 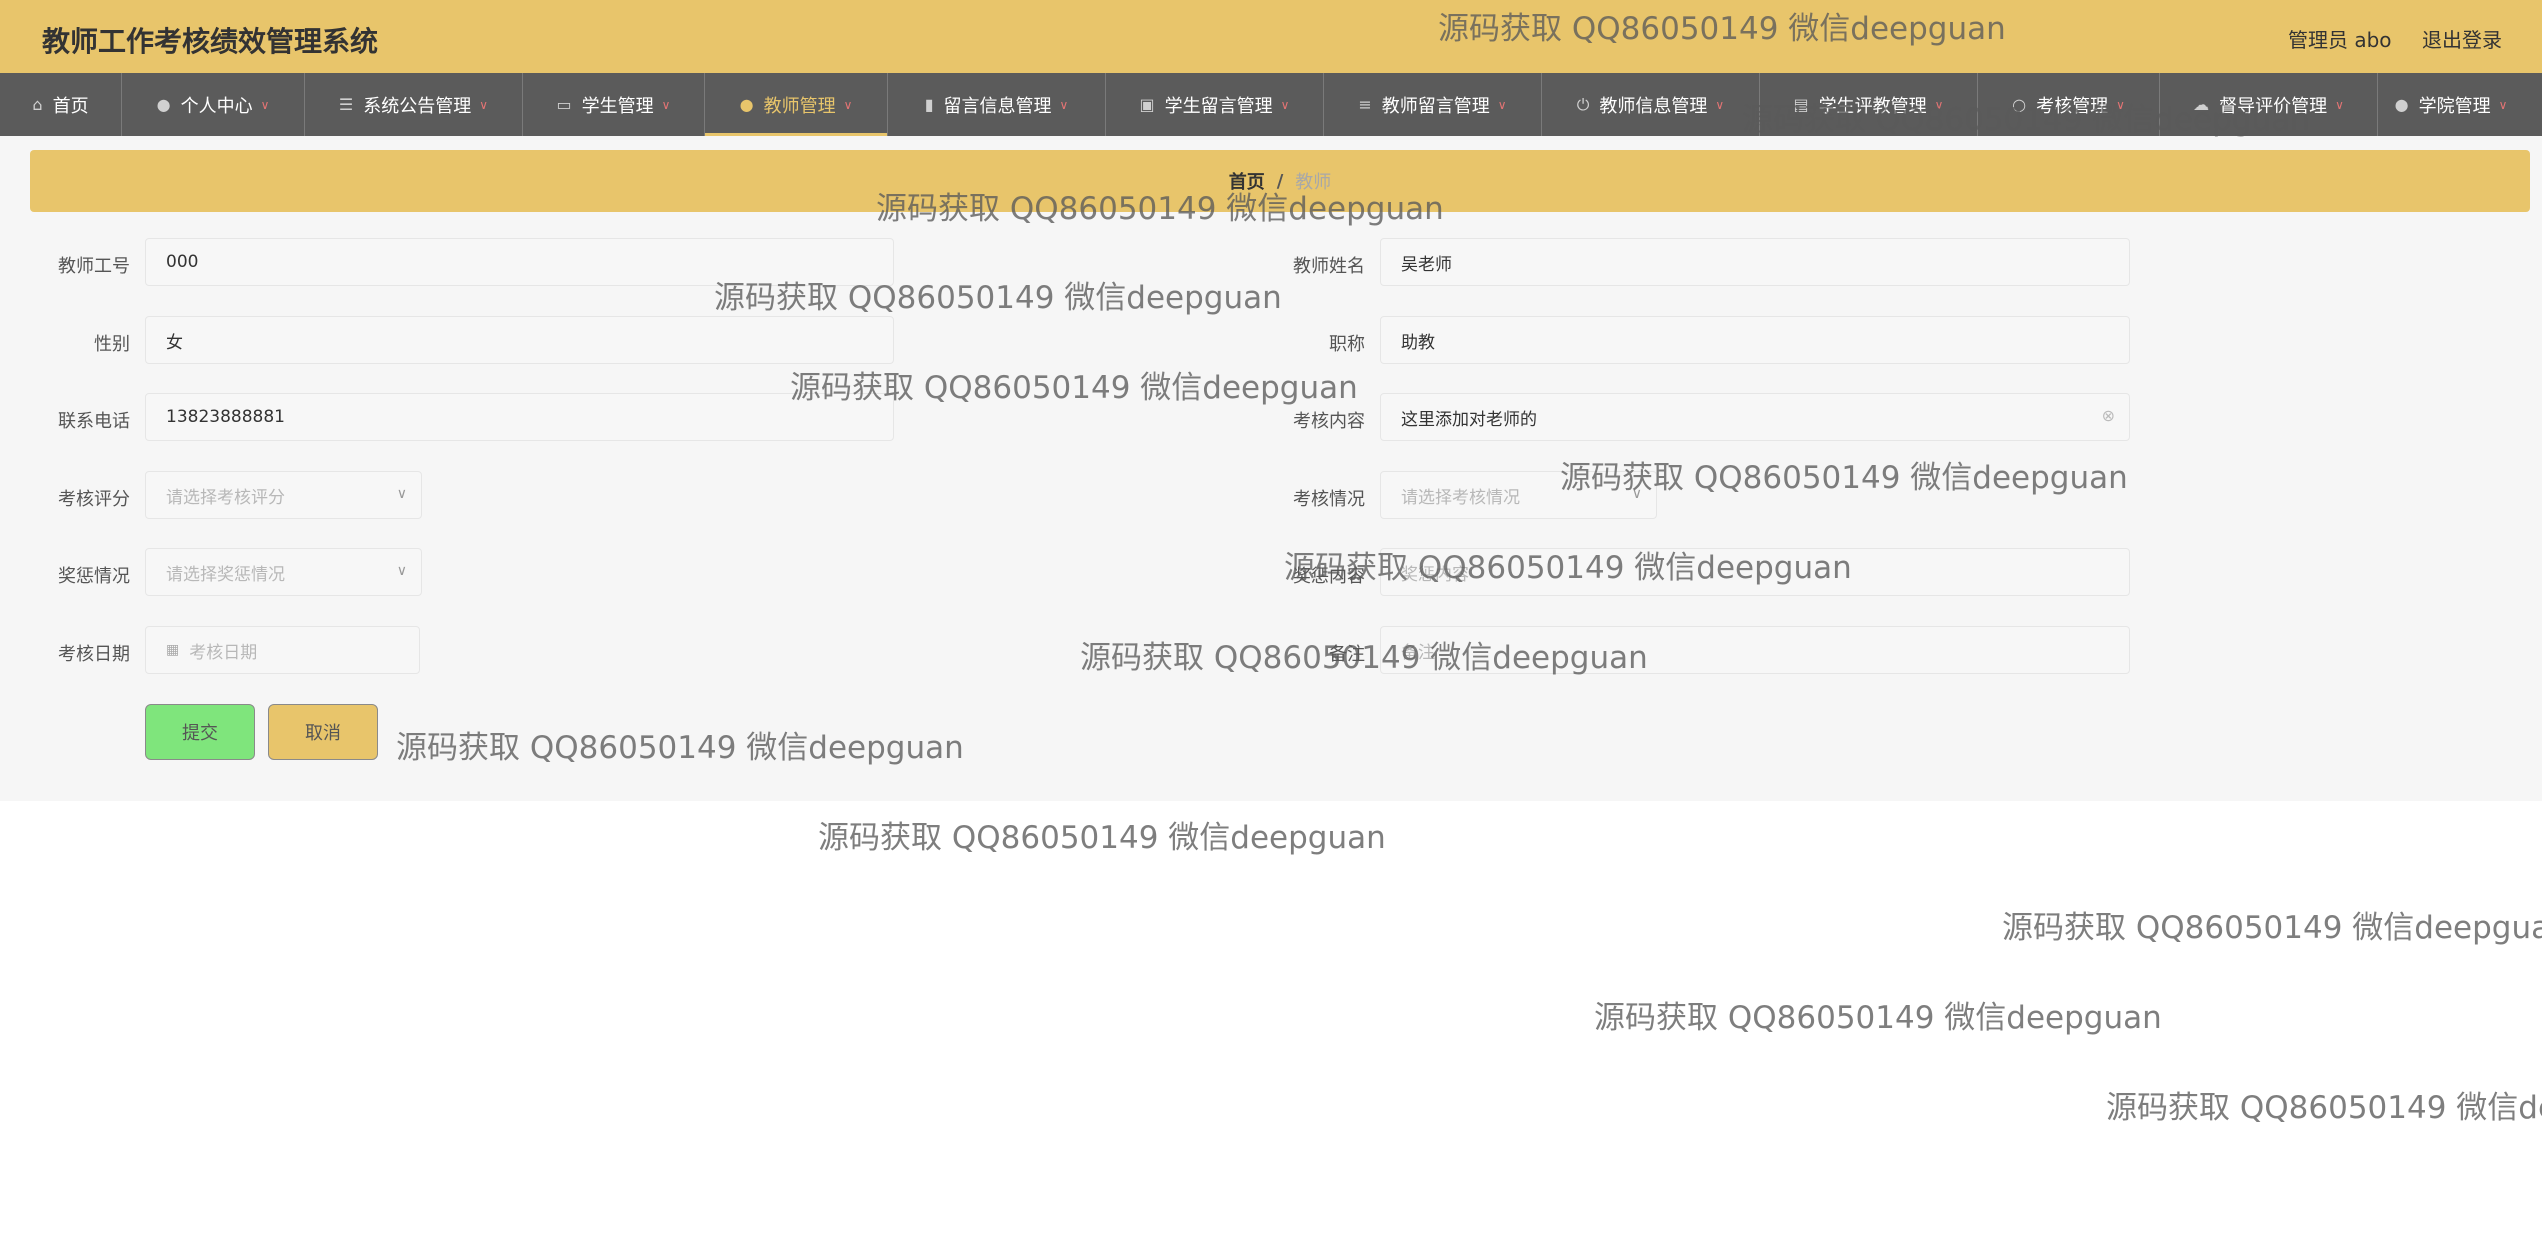 What do you see at coordinates (1365, 104) in the screenshot?
I see `list-icon: ≡` at bounding box center [1365, 104].